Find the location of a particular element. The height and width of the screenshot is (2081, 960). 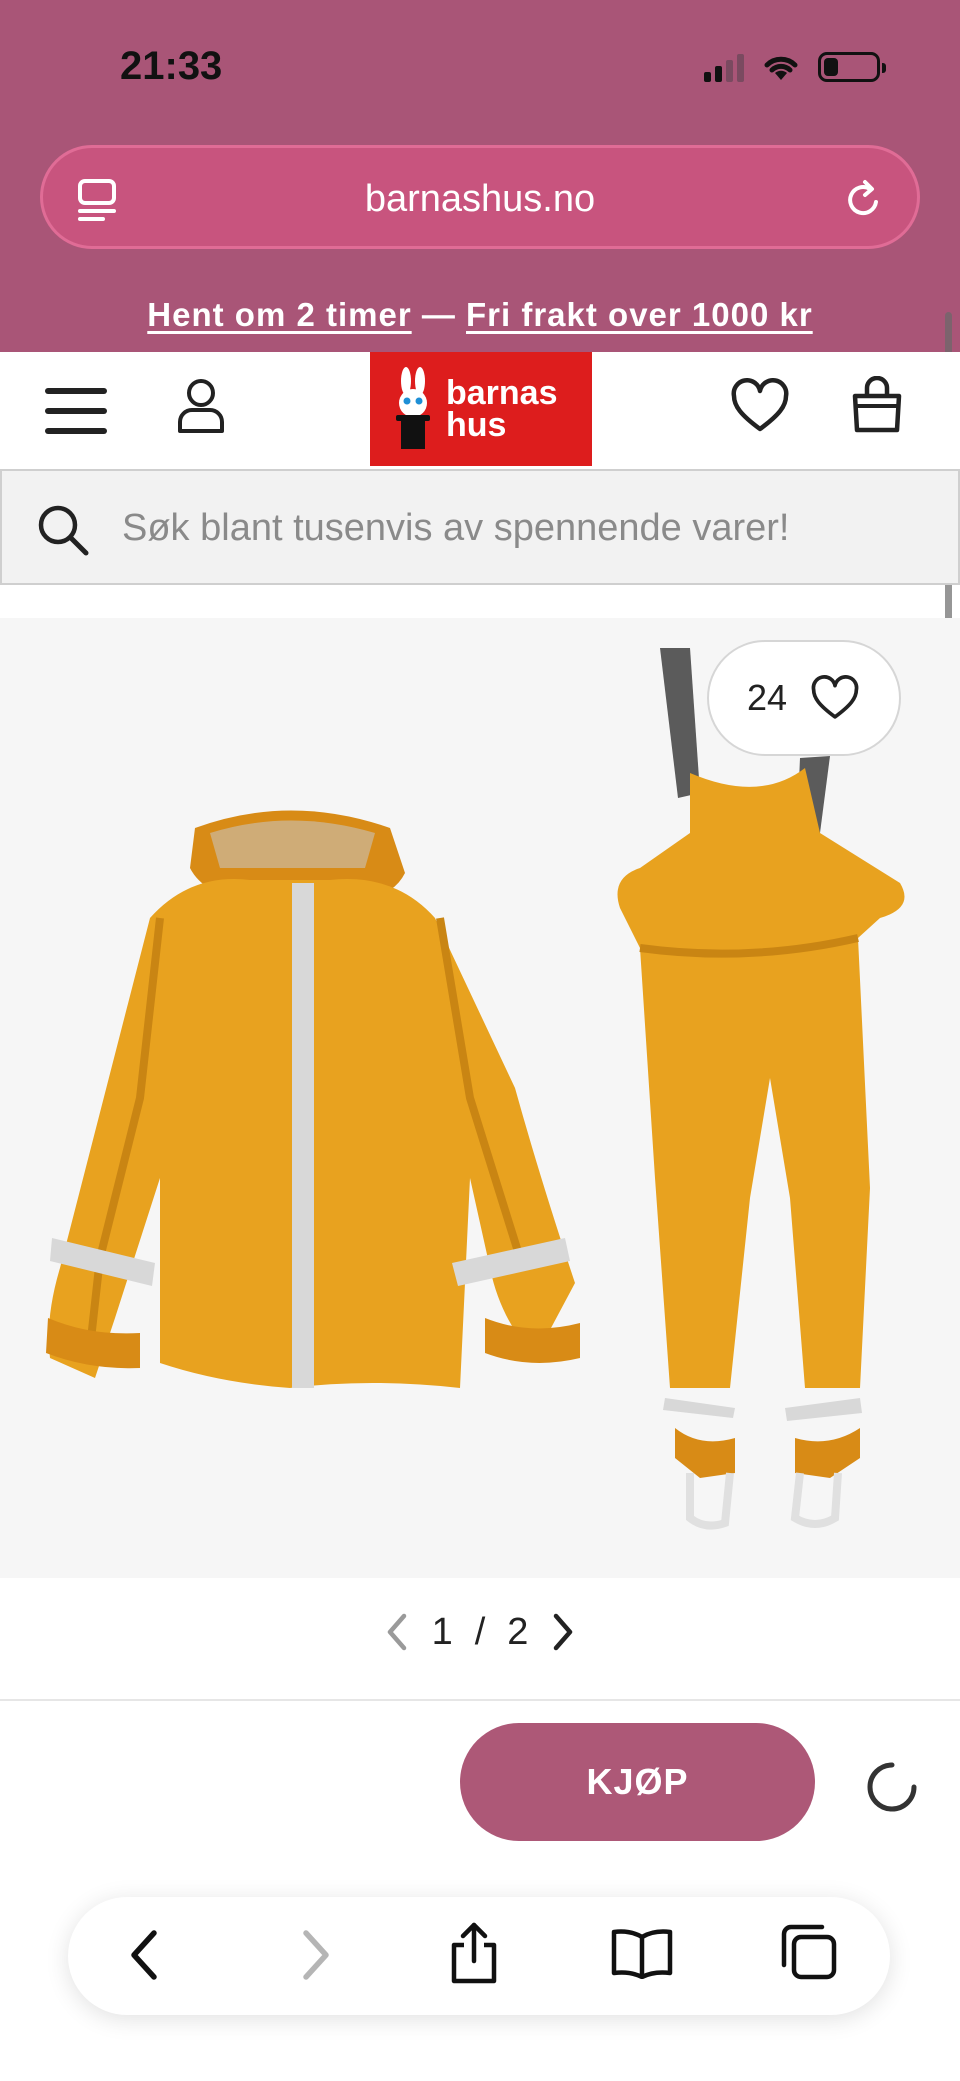

bookmarks-icon is located at coordinates (642, 1953).